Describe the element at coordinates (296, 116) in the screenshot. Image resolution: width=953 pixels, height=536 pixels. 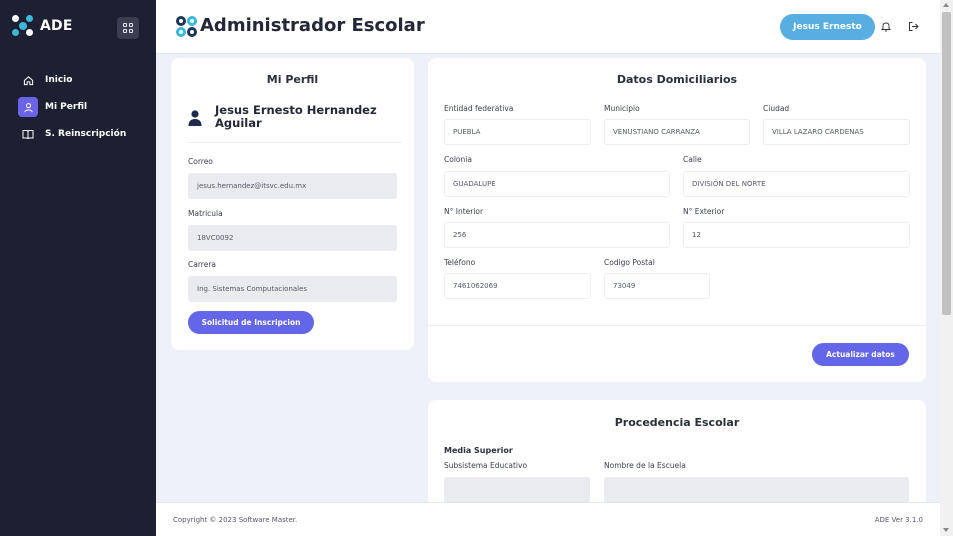
I see `profile-name: Jesus Ernesto Hernandez Aguilar` at that location.